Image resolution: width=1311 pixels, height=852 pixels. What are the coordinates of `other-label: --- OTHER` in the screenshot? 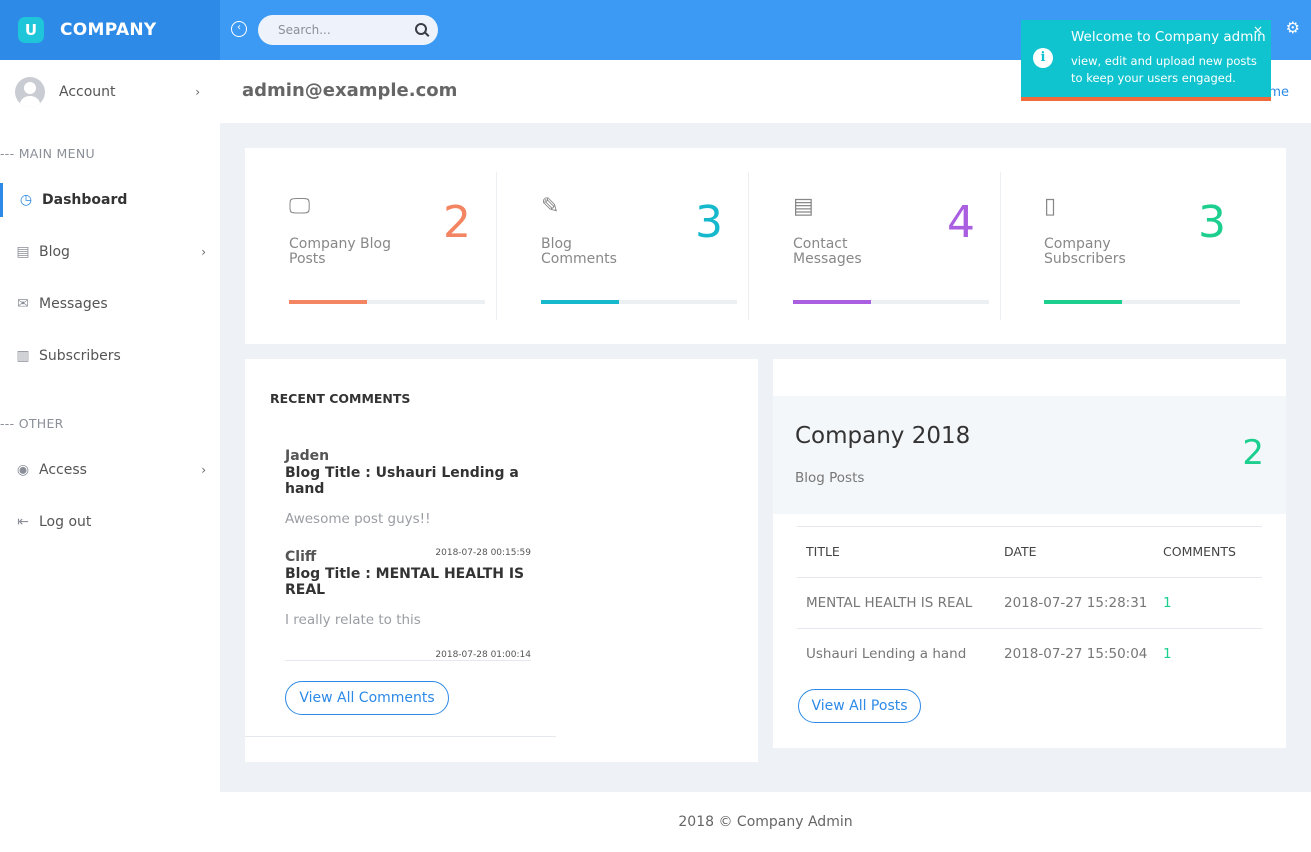 It's located at (32, 423).